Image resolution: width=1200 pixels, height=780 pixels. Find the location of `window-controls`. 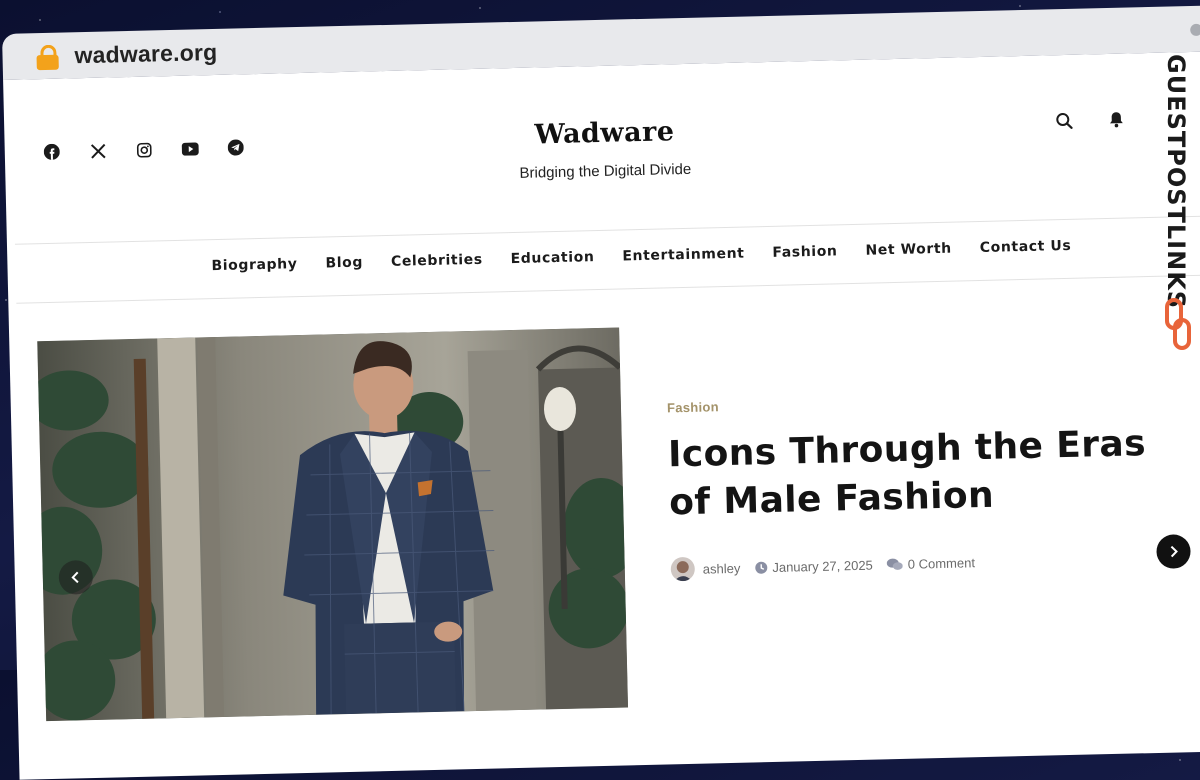

window-controls is located at coordinates (1195, 30).